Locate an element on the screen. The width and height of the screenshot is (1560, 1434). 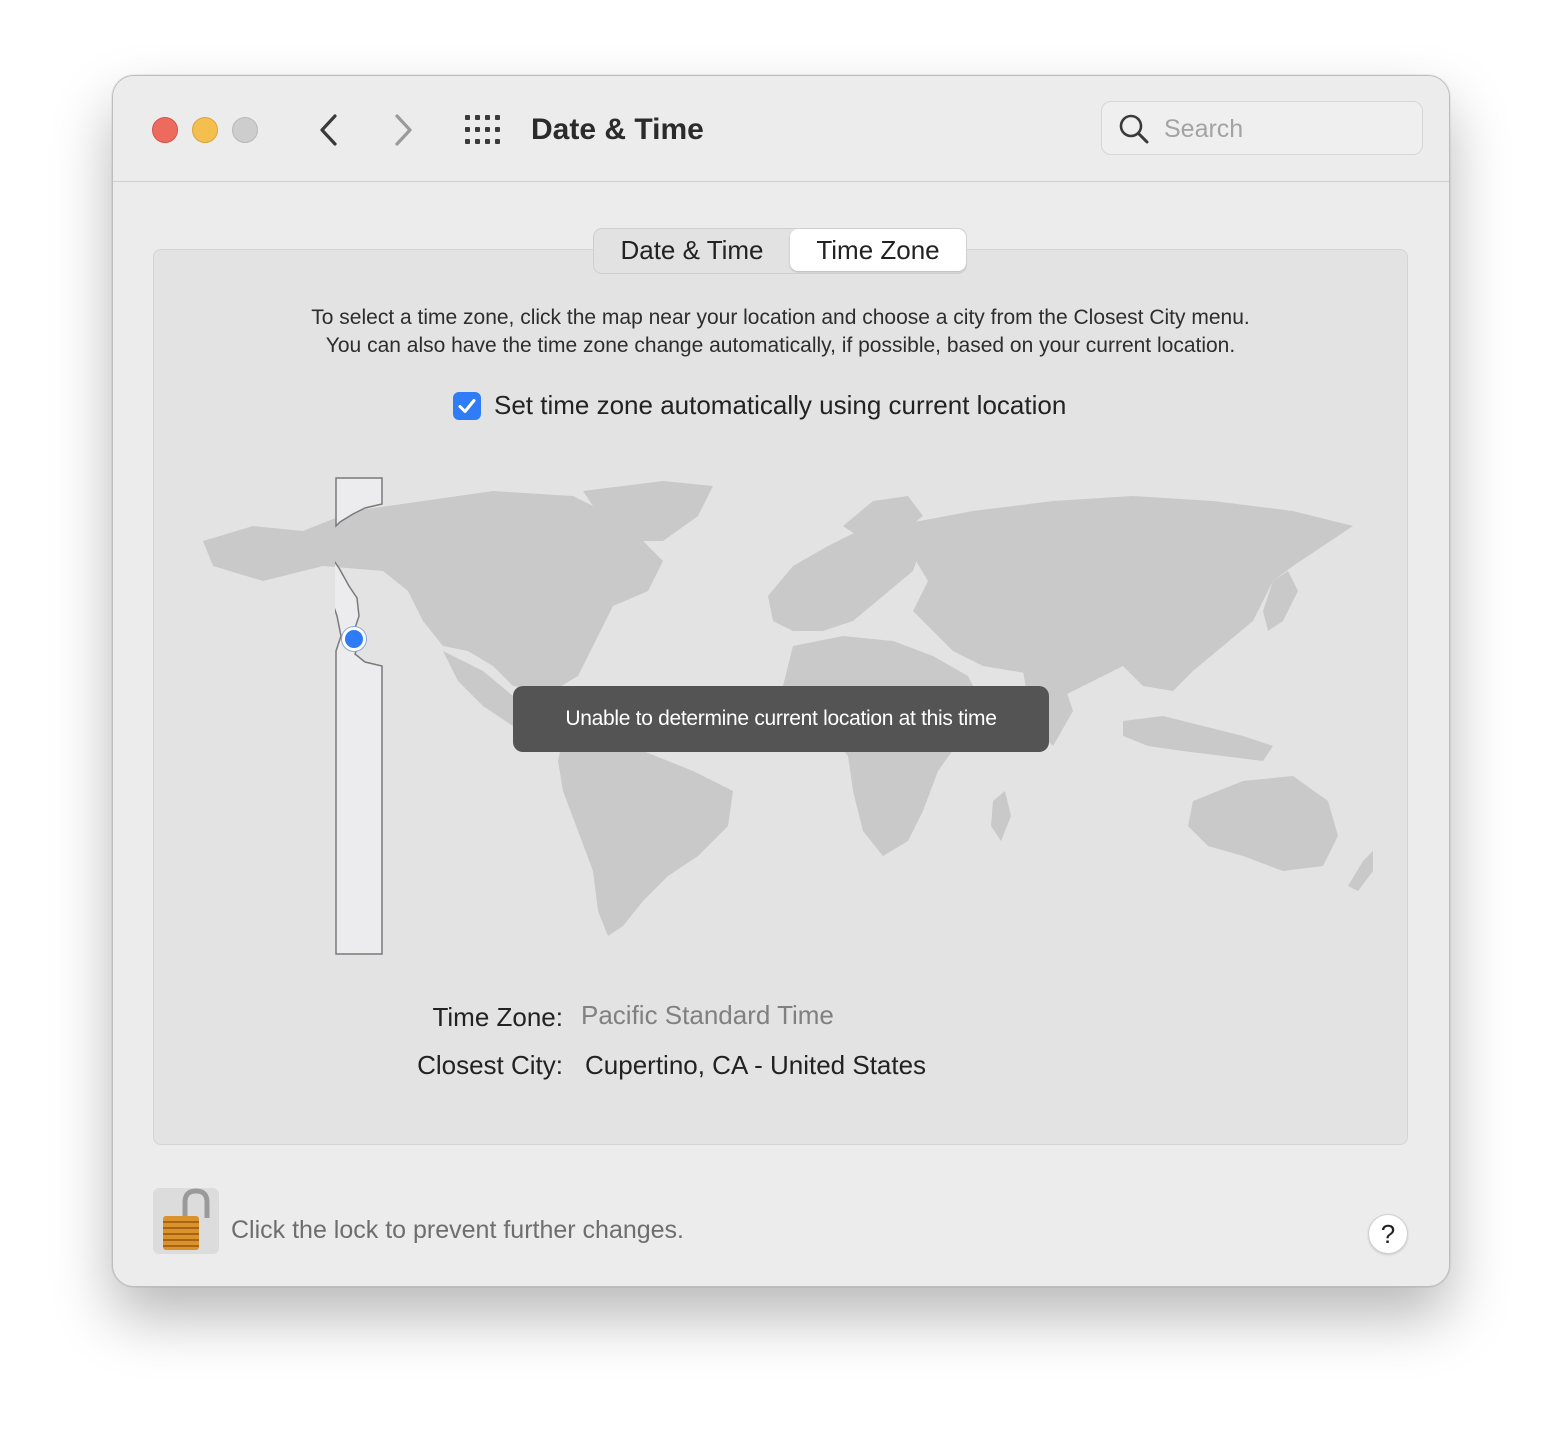
time-zone-highlight is located at coordinates (359, 716).